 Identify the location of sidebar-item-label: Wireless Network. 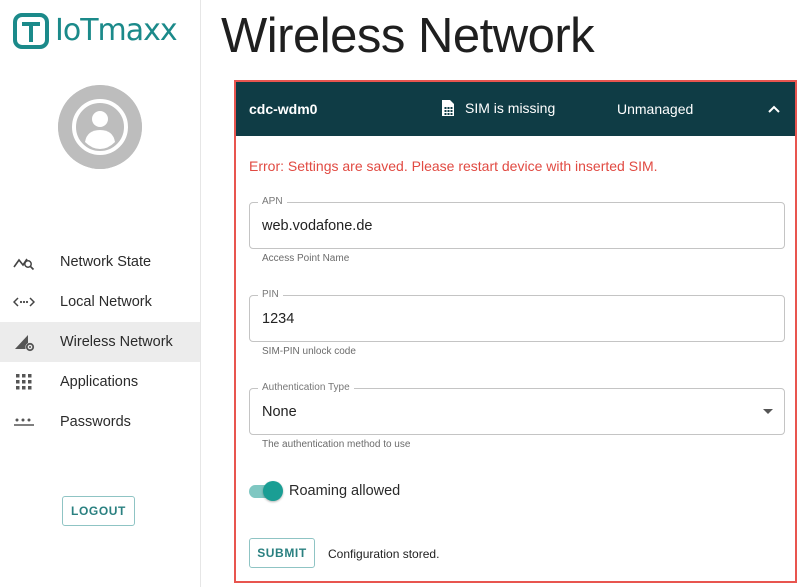
(116, 342).